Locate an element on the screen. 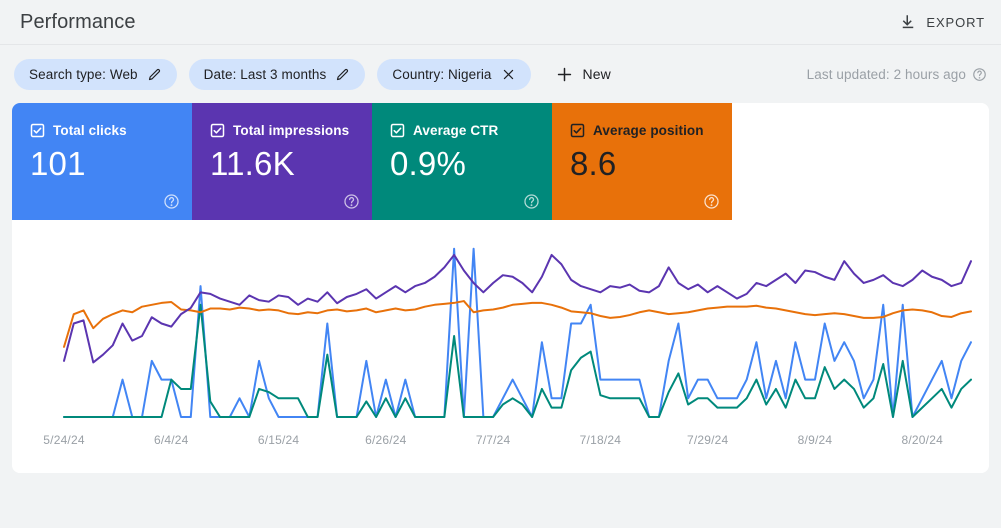 The width and height of the screenshot is (1001, 528). filter-chip-search-type: Search type: Web is located at coordinates (95, 74).